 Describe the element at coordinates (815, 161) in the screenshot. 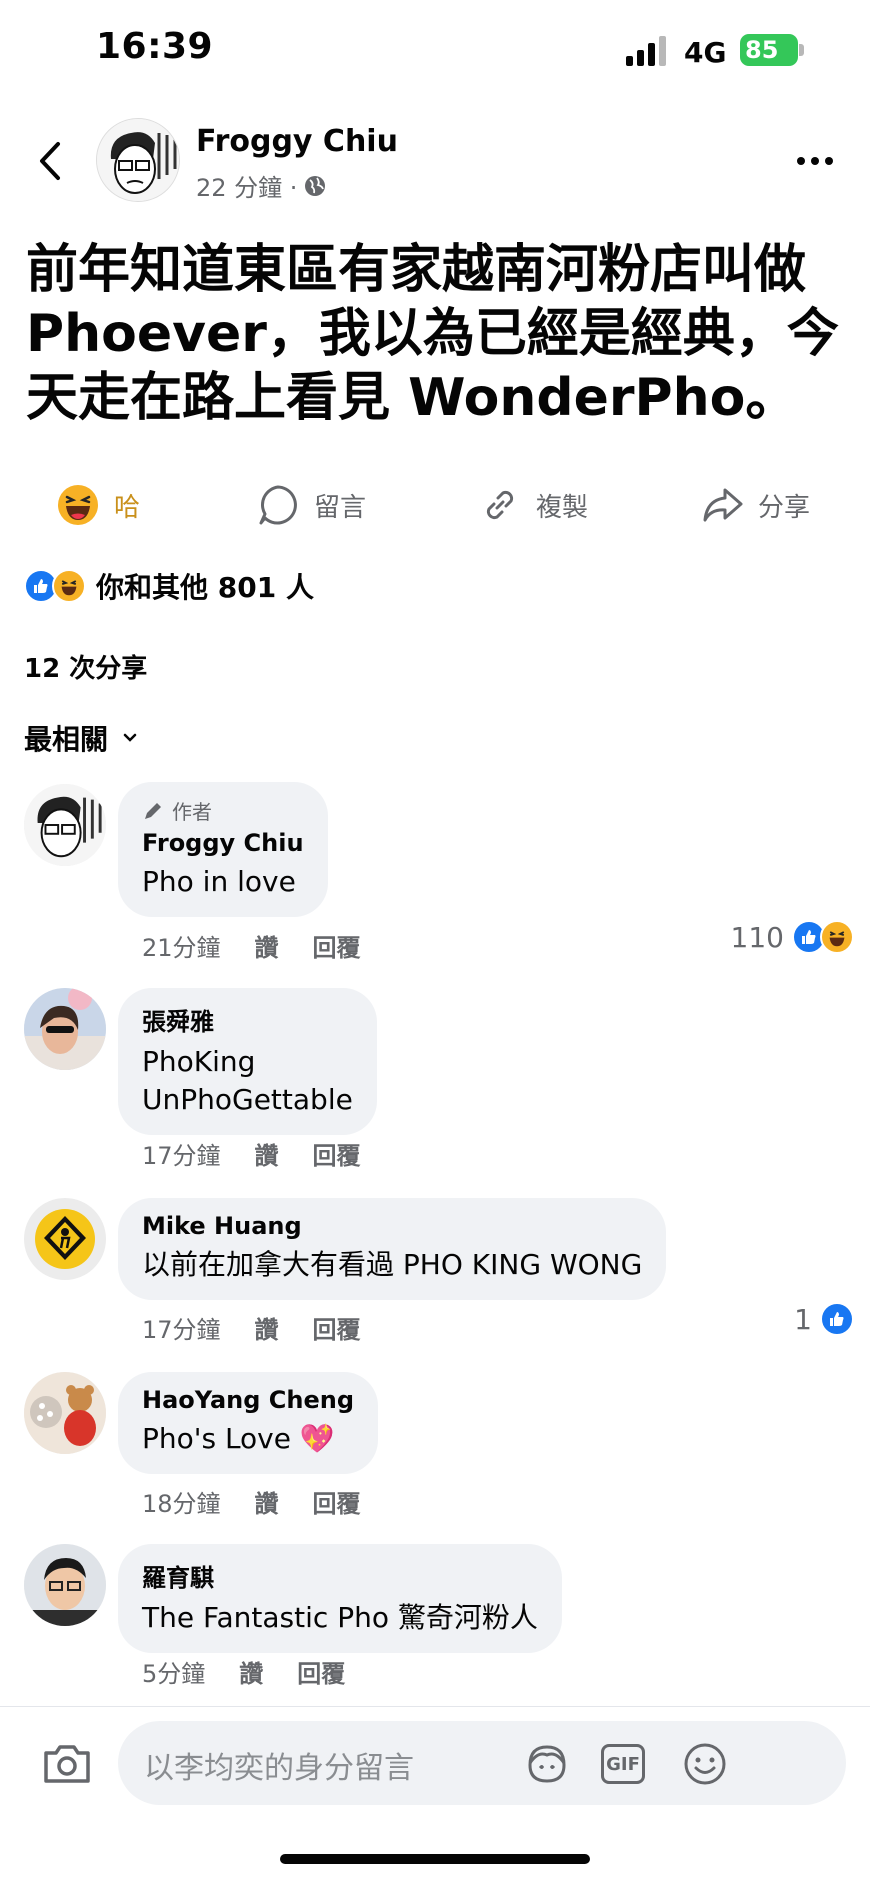

I see `more-options-icon` at that location.